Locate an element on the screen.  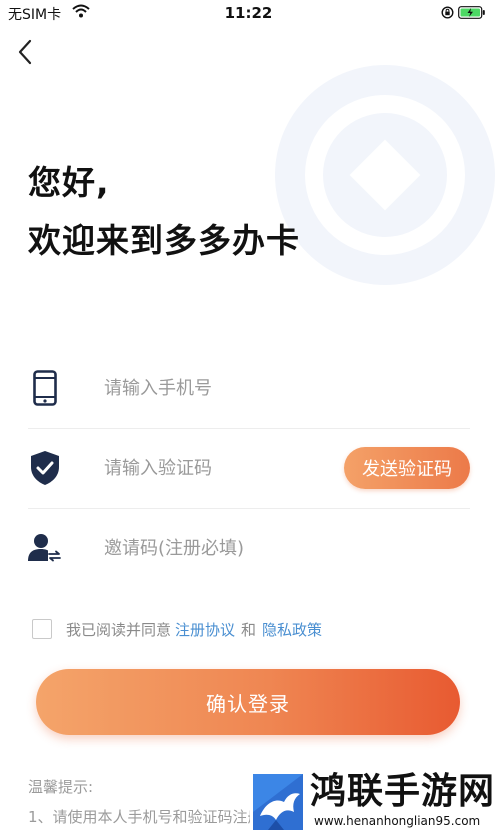
watermark-title: 鸿联手游网 is located at coordinates (403, 791).